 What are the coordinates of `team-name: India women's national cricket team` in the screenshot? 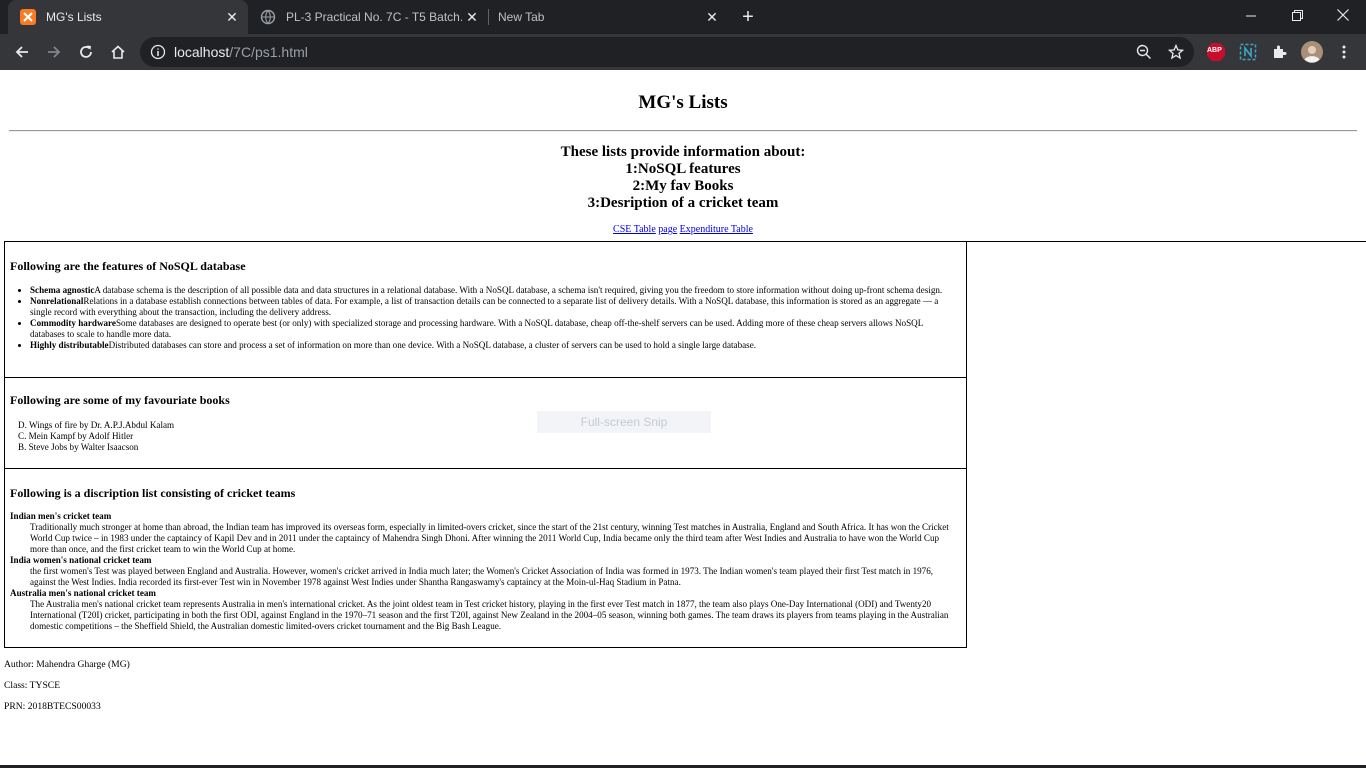 It's located at (81, 560).